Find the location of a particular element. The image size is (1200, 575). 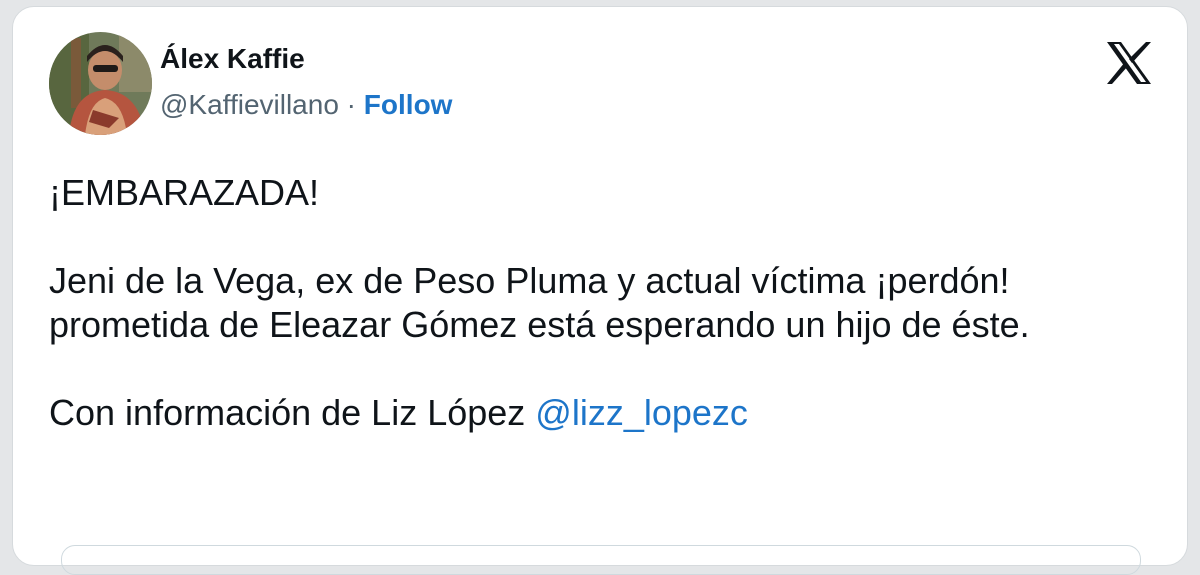

avatar is located at coordinates (100, 83).